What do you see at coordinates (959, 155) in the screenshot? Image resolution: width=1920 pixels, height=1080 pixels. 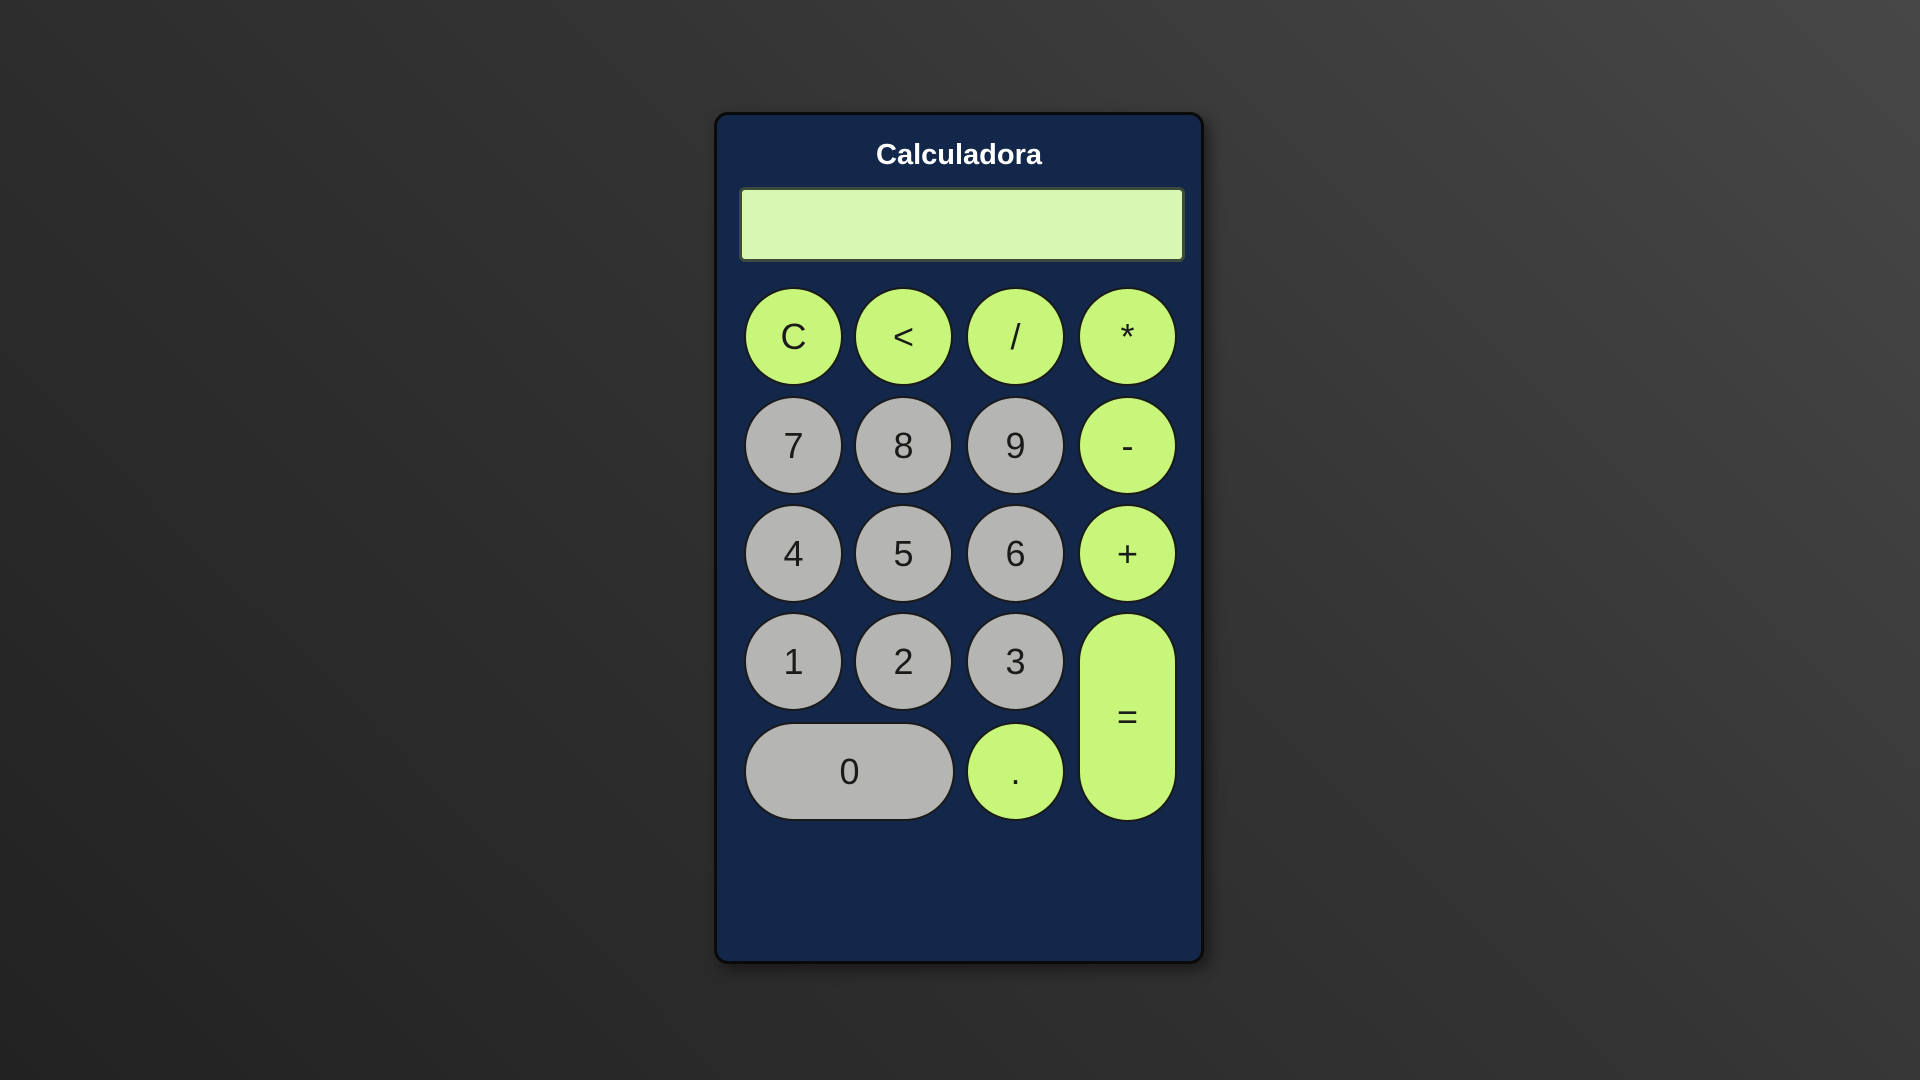 I see `app-title: Calculadora` at bounding box center [959, 155].